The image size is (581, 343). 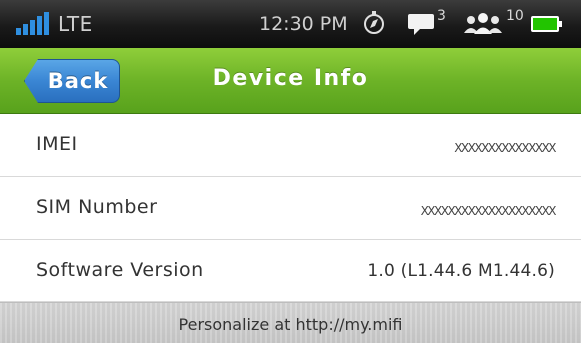 What do you see at coordinates (546, 24) in the screenshot?
I see `battery-icon` at bounding box center [546, 24].